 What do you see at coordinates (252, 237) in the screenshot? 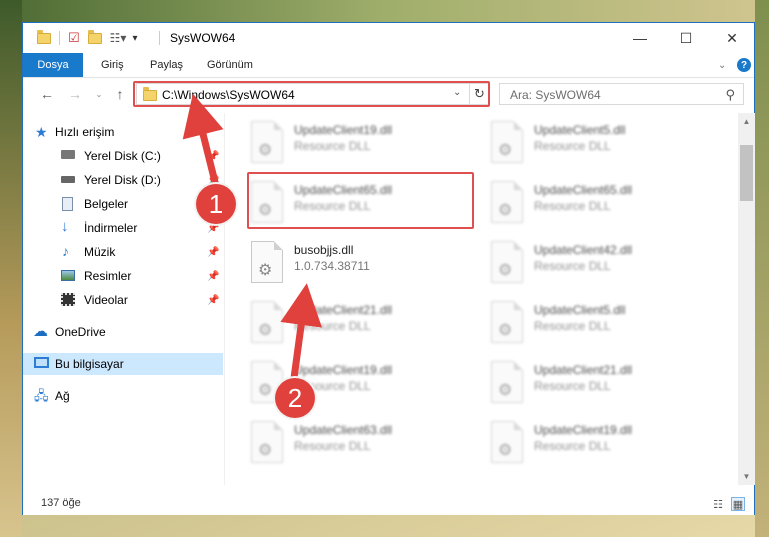
I see `callout-arrows` at bounding box center [252, 237].